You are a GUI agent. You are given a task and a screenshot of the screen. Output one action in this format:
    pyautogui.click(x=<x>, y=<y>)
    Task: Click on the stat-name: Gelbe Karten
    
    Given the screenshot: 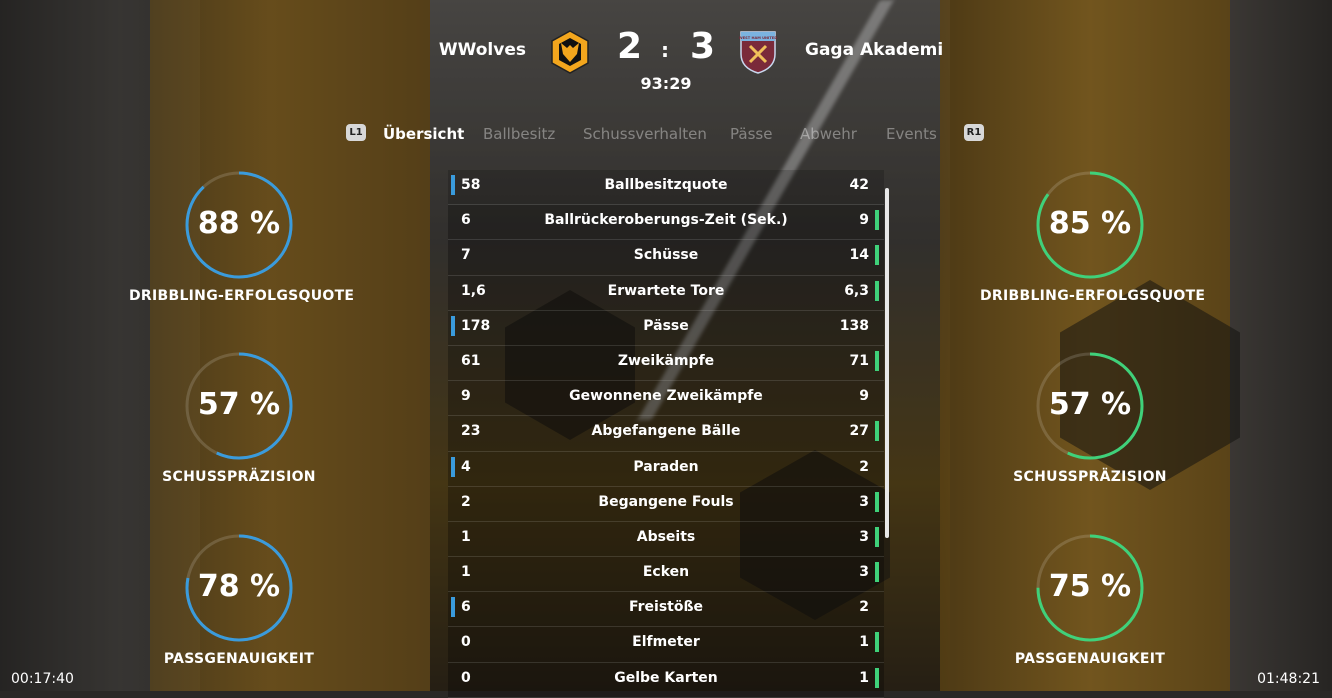 What is the action you would take?
    pyautogui.click(x=666, y=677)
    